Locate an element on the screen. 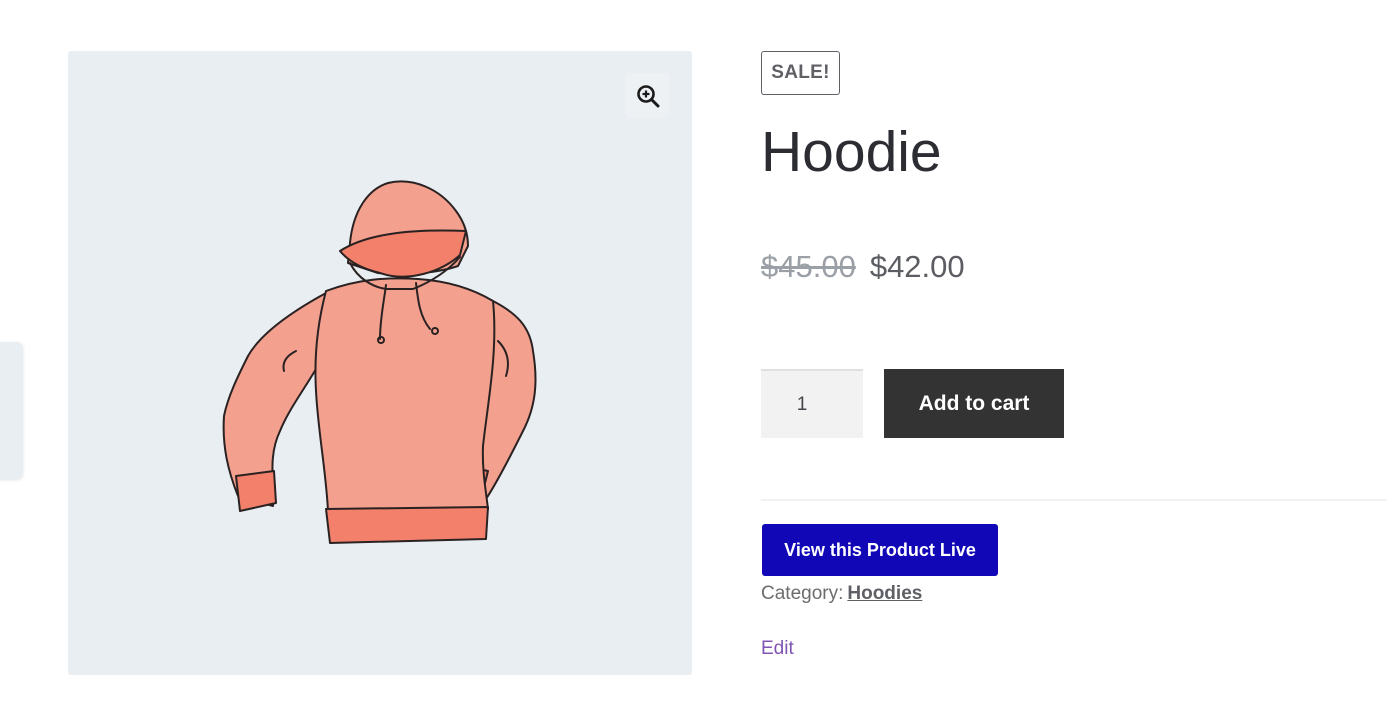 The width and height of the screenshot is (1387, 706). edit-link: Edit is located at coordinates (777, 649).